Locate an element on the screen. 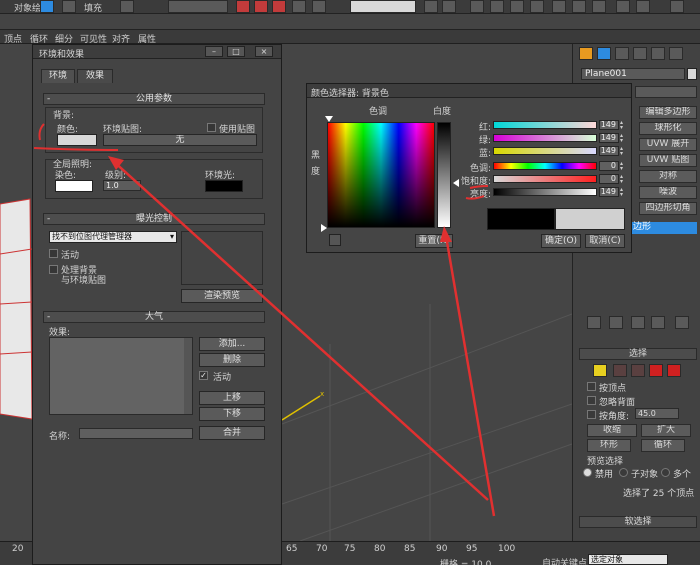 The height and width of the screenshot is (565, 700). modifier-symmetry: 对称 is located at coordinates (668, 176).